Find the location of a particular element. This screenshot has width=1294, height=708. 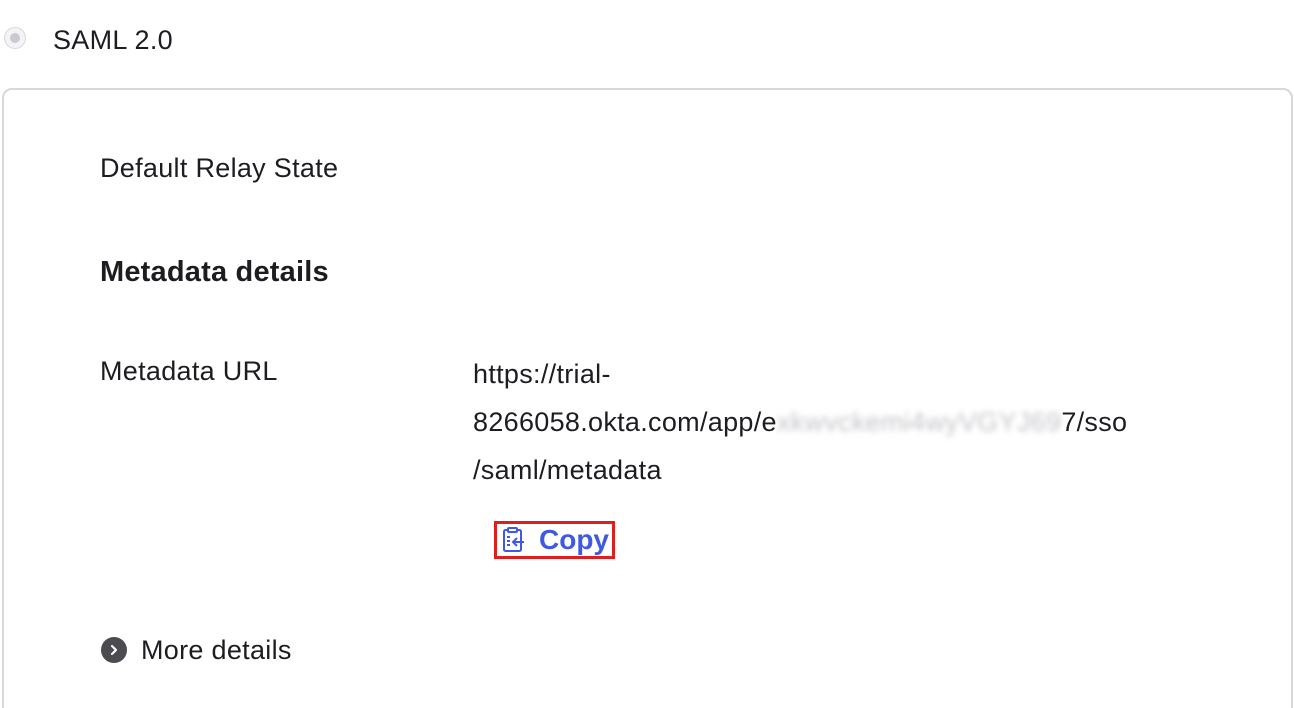

metadata-url-line-3: /saml/metadata is located at coordinates (567, 470).